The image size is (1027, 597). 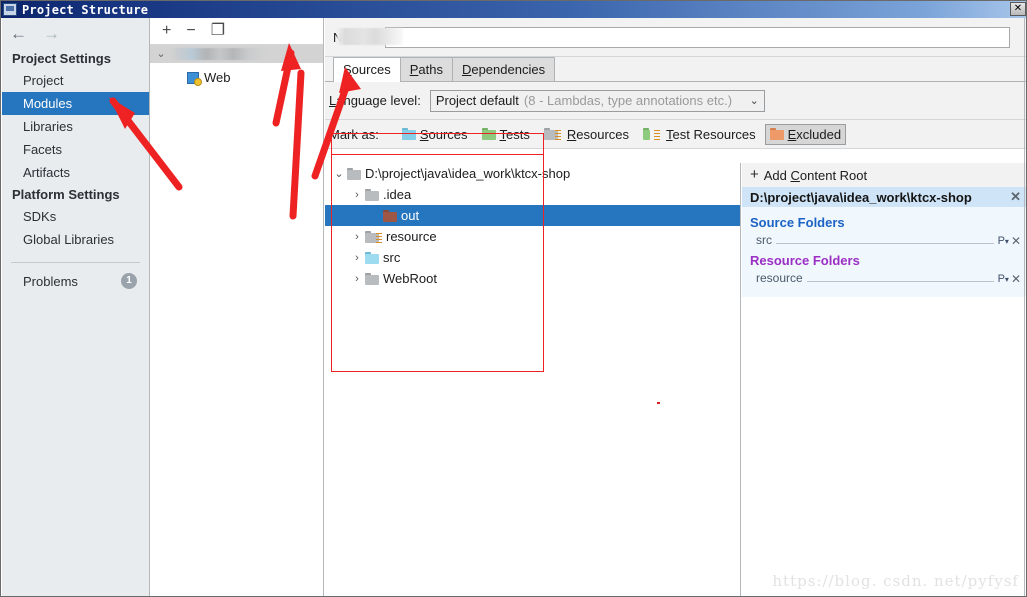 What do you see at coordinates (1016, 241) in the screenshot?
I see `remove-source-folder-icon: ✕` at bounding box center [1016, 241].